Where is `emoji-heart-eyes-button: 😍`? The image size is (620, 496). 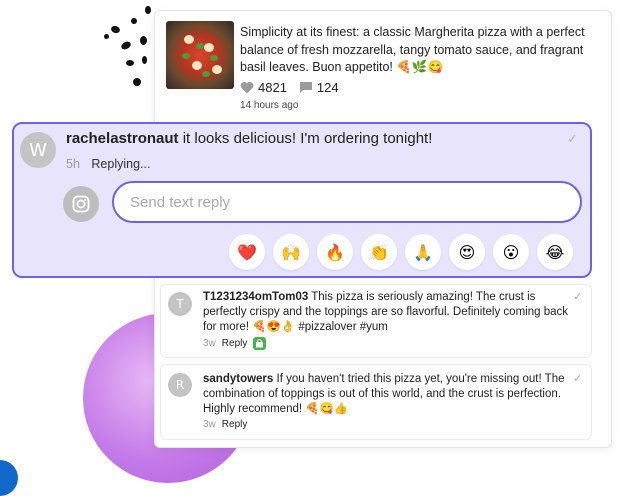
emoji-heart-eyes-button: 😍 is located at coordinates (467, 252).